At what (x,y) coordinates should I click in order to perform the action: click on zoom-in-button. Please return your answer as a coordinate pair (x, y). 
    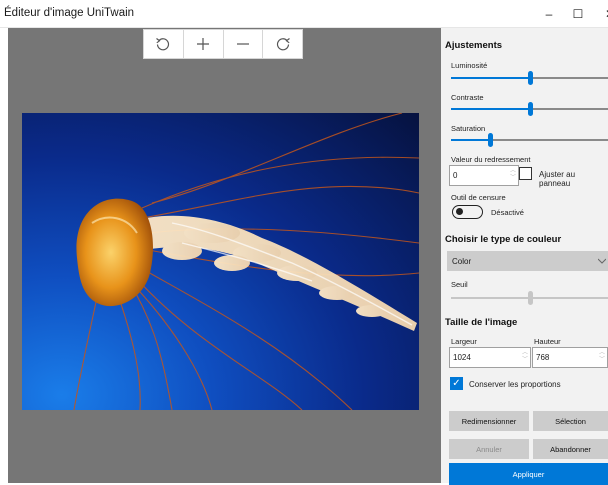
    Looking at the image, I should click on (204, 44).